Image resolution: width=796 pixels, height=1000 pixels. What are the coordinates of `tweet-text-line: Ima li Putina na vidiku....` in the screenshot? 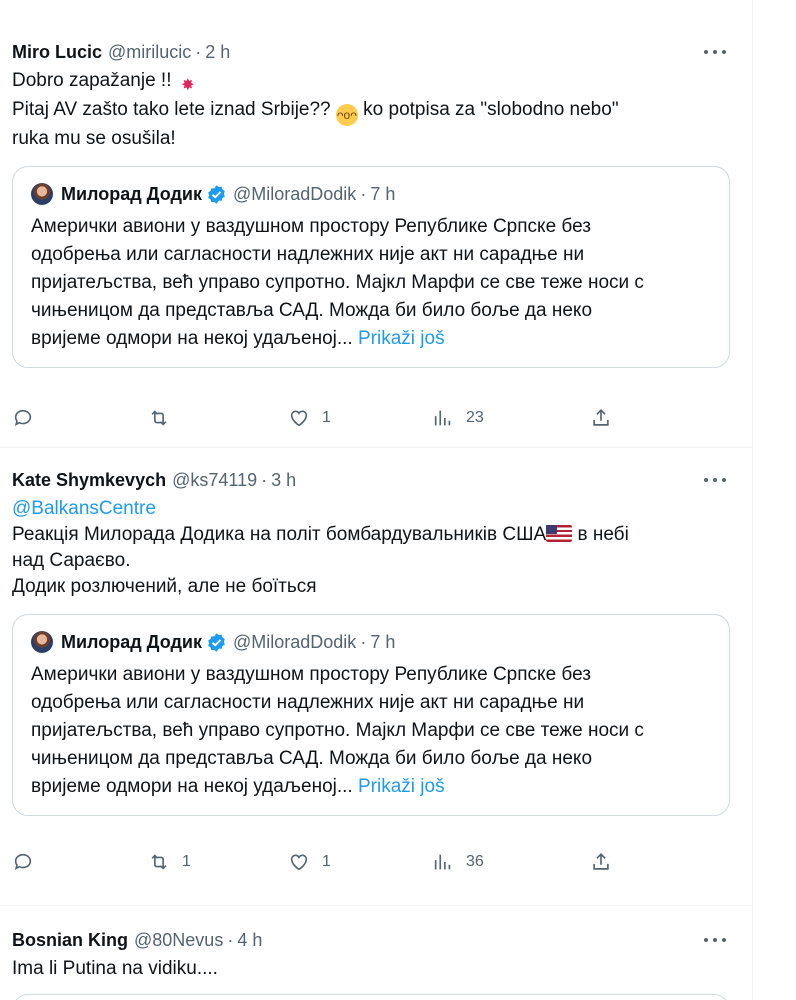 It's located at (115, 968).